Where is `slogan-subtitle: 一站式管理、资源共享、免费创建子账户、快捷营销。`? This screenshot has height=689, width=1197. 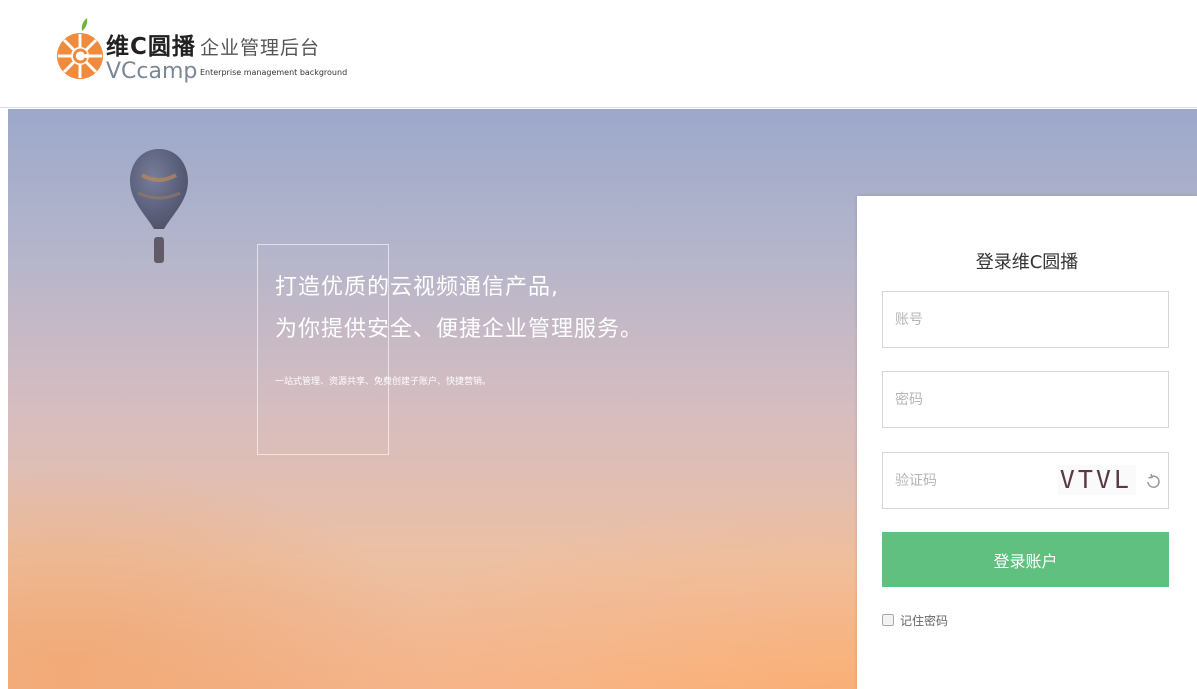 slogan-subtitle: 一站式管理、资源共享、免费创建子账户、快捷营销。 is located at coordinates (383, 382).